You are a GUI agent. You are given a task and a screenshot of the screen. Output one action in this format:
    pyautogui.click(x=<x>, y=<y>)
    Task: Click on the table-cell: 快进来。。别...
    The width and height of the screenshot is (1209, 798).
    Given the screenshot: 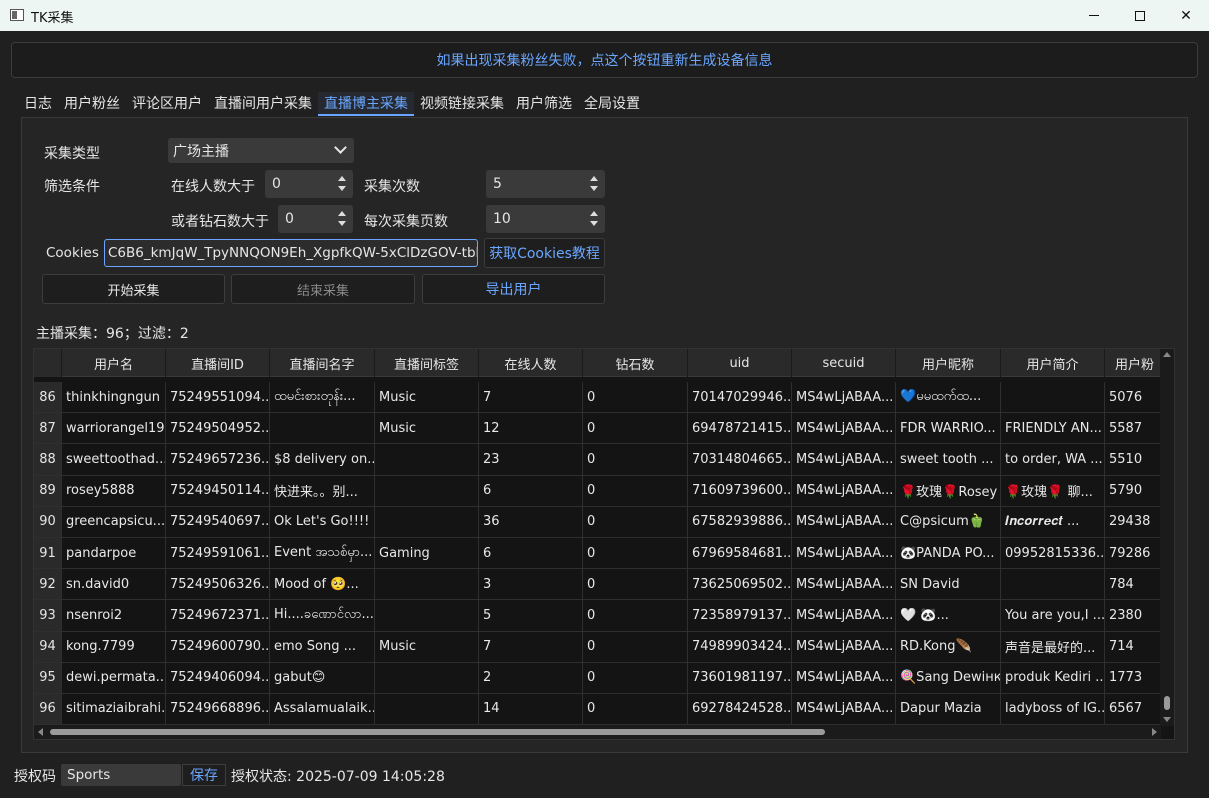 What is the action you would take?
    pyautogui.click(x=322, y=491)
    